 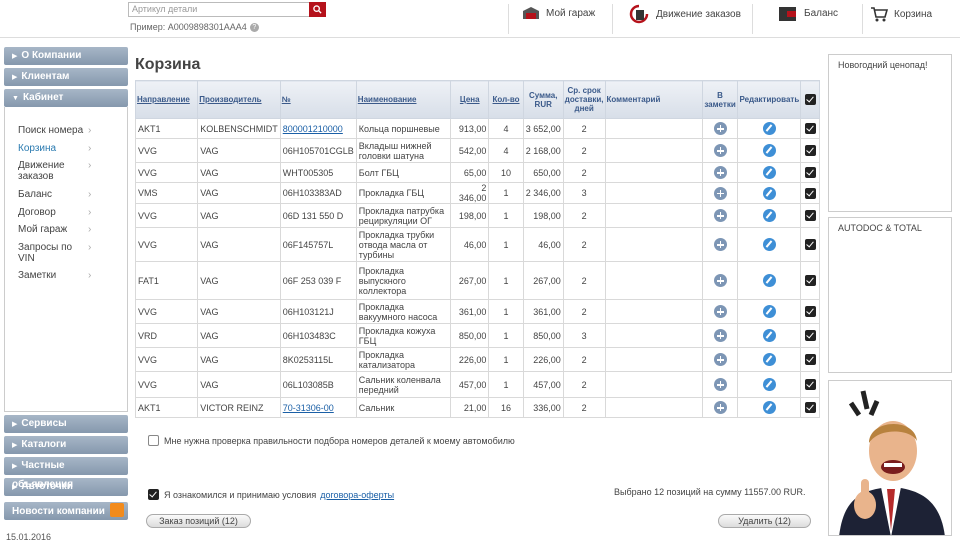 What do you see at coordinates (901, 14) in the screenshot?
I see `nav-cart: Корзина` at bounding box center [901, 14].